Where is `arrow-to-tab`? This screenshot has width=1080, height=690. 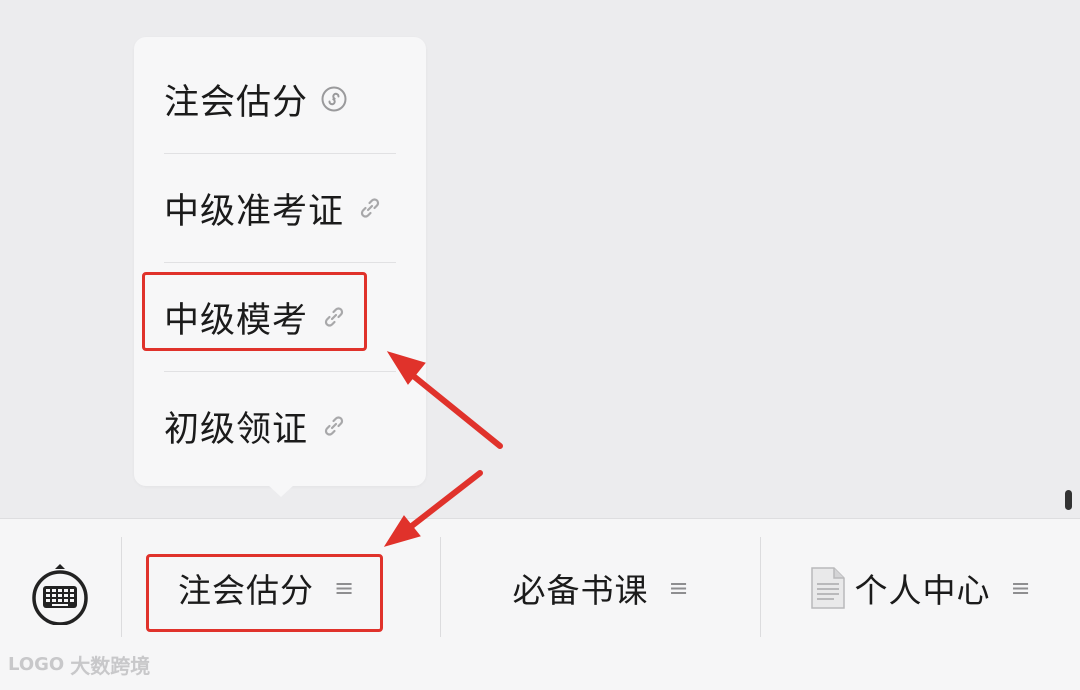 arrow-to-tab is located at coordinates (442, 502).